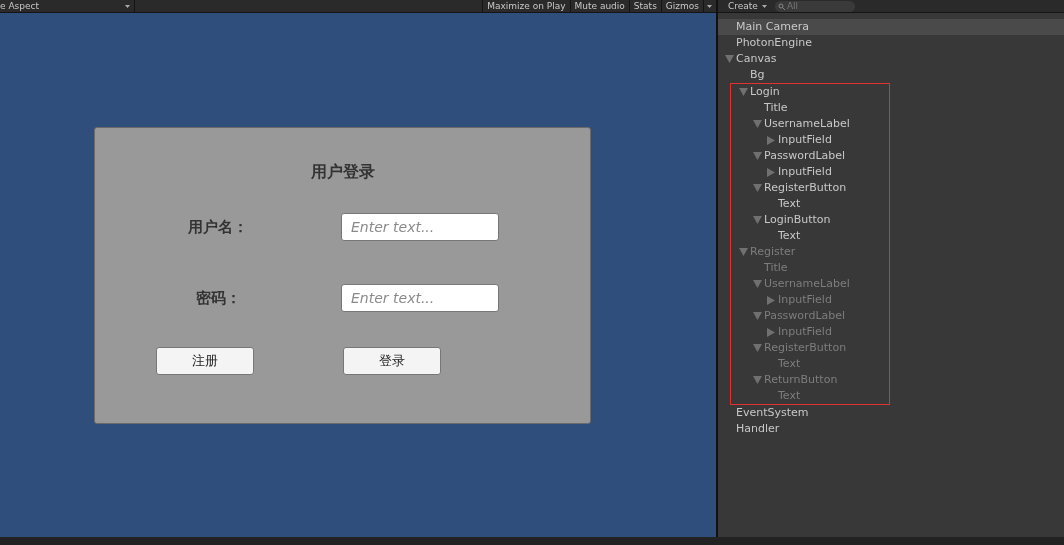 Image resolution: width=1064 pixels, height=545 pixels. Describe the element at coordinates (342, 172) in the screenshot. I see `panel-title: 用户登录` at that location.